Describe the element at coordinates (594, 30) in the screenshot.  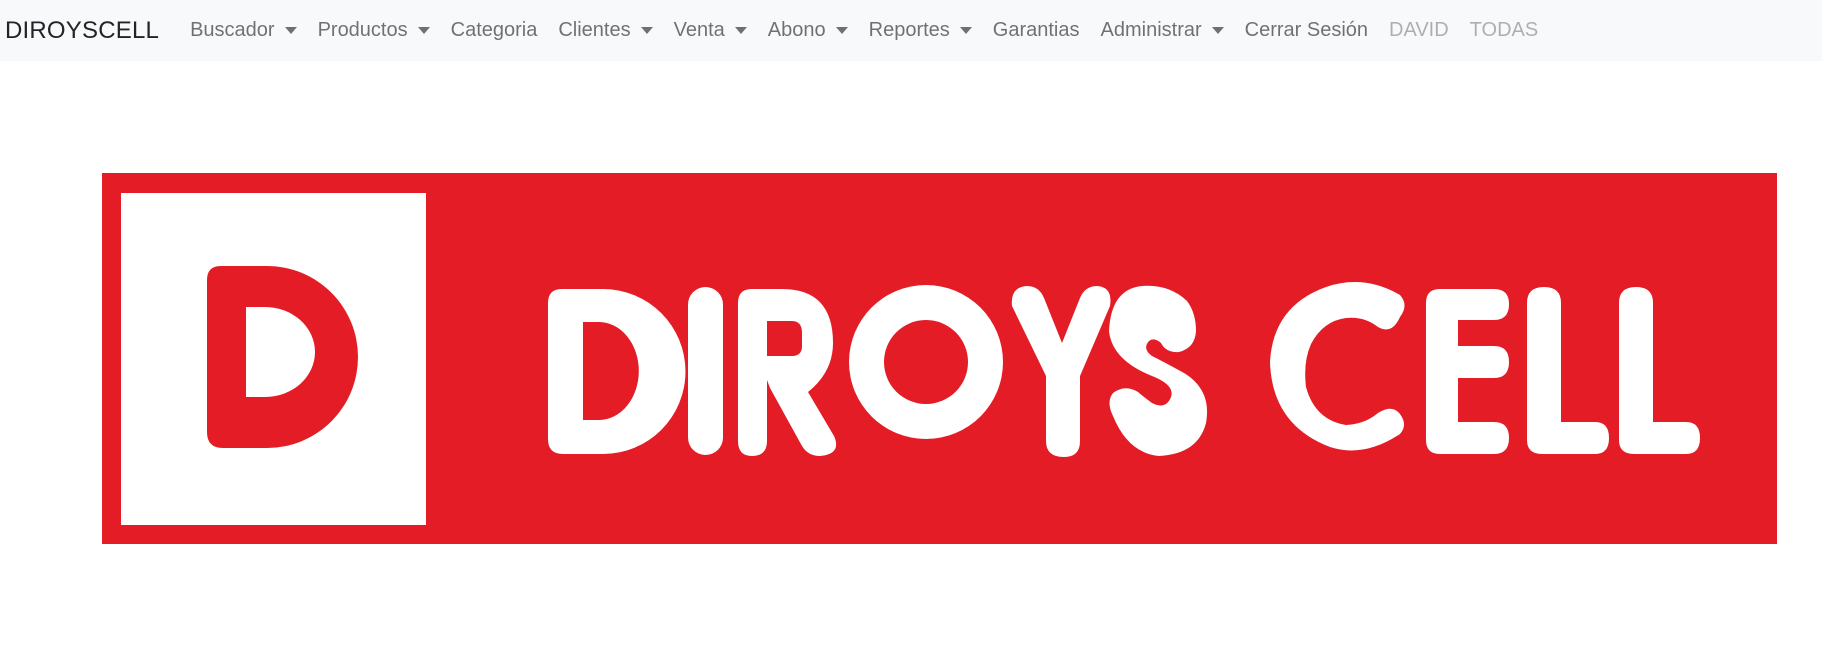
I see `nav-clientes-label: Clientes` at that location.